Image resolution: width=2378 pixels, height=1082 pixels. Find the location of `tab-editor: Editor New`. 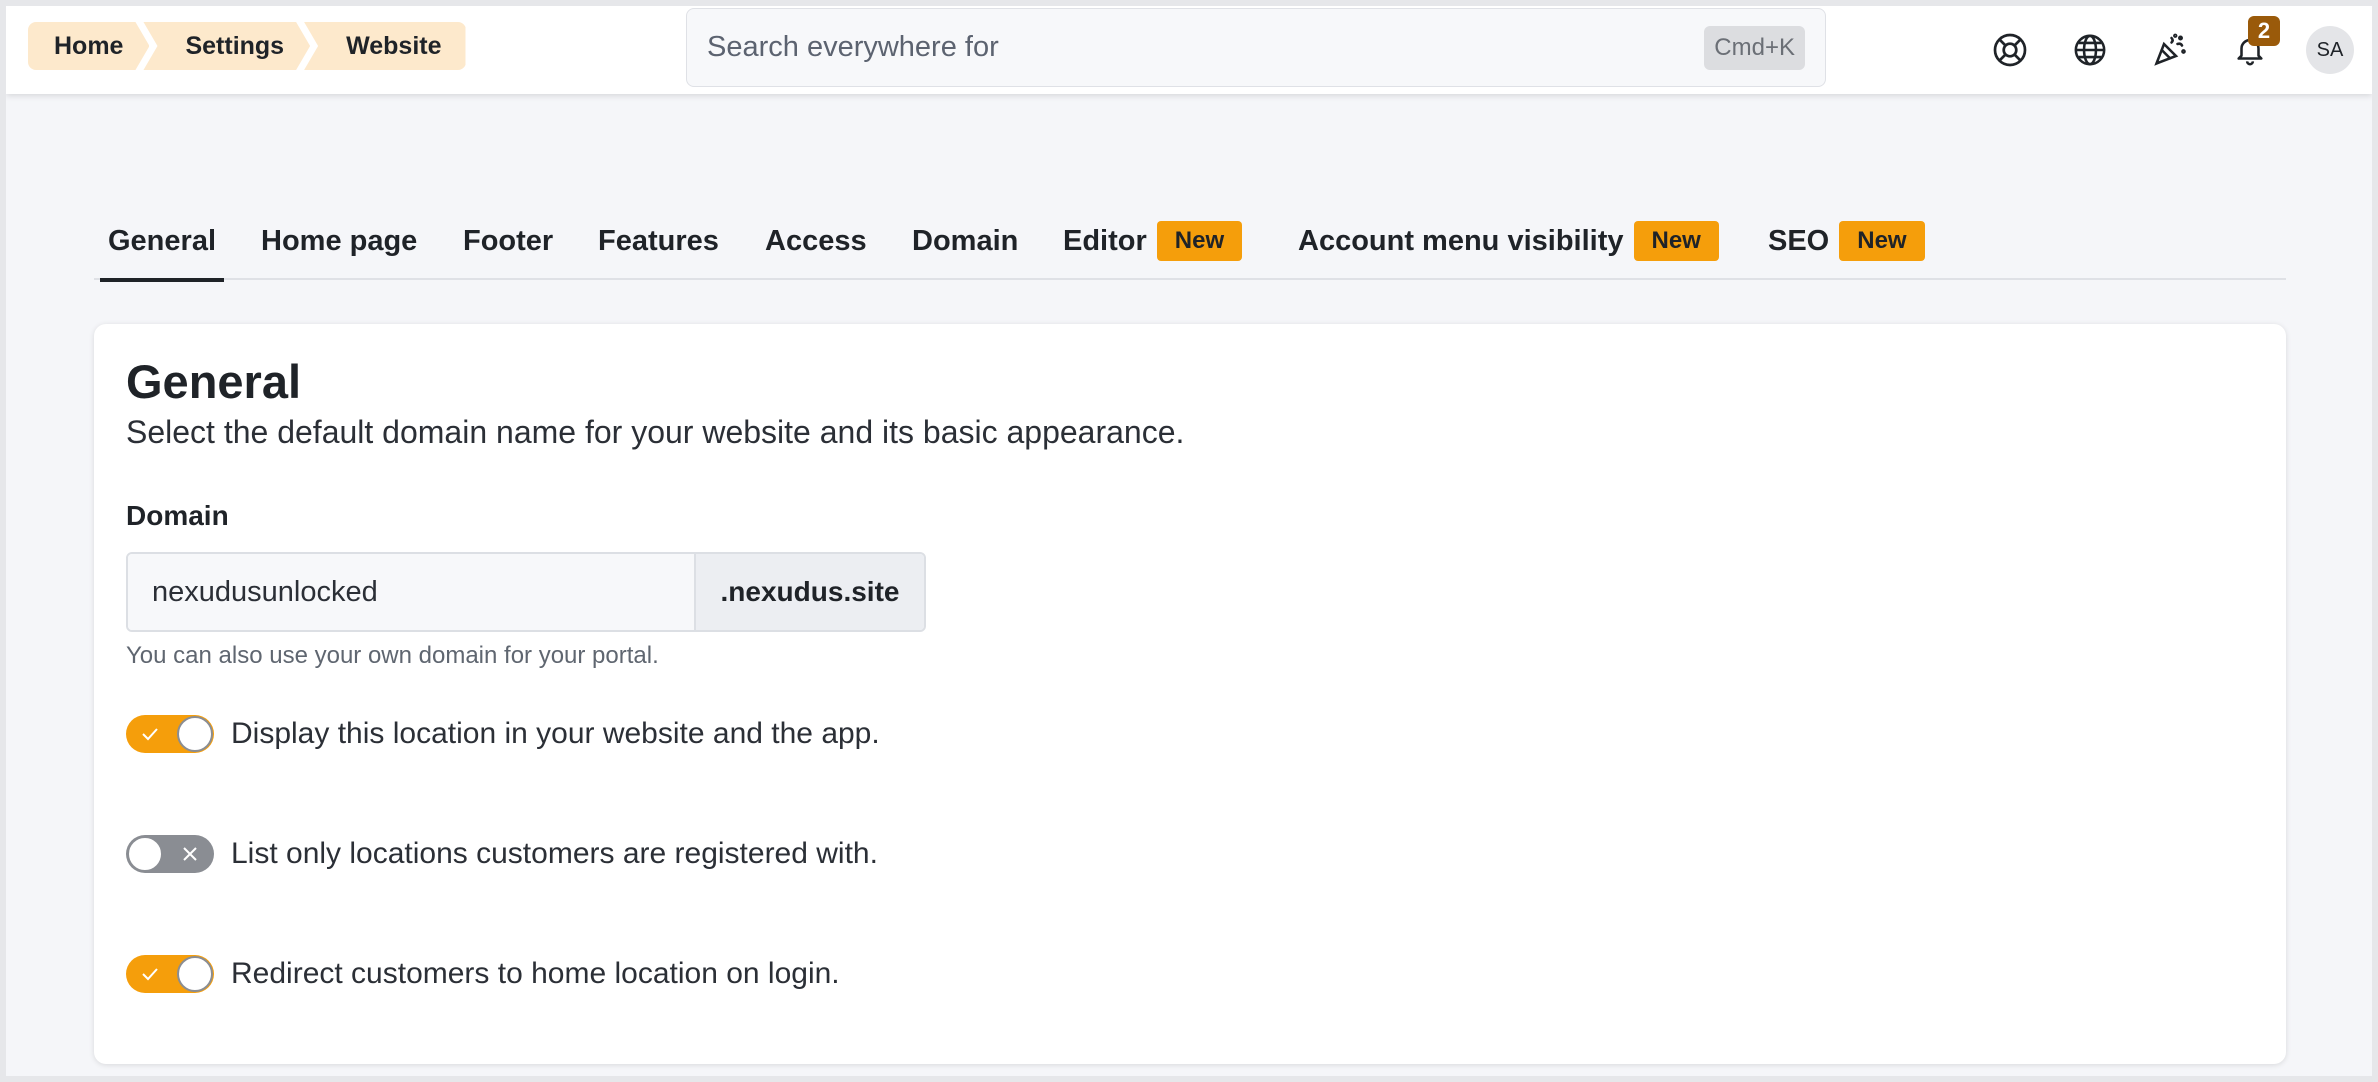

tab-editor: Editor New is located at coordinates (1153, 241).